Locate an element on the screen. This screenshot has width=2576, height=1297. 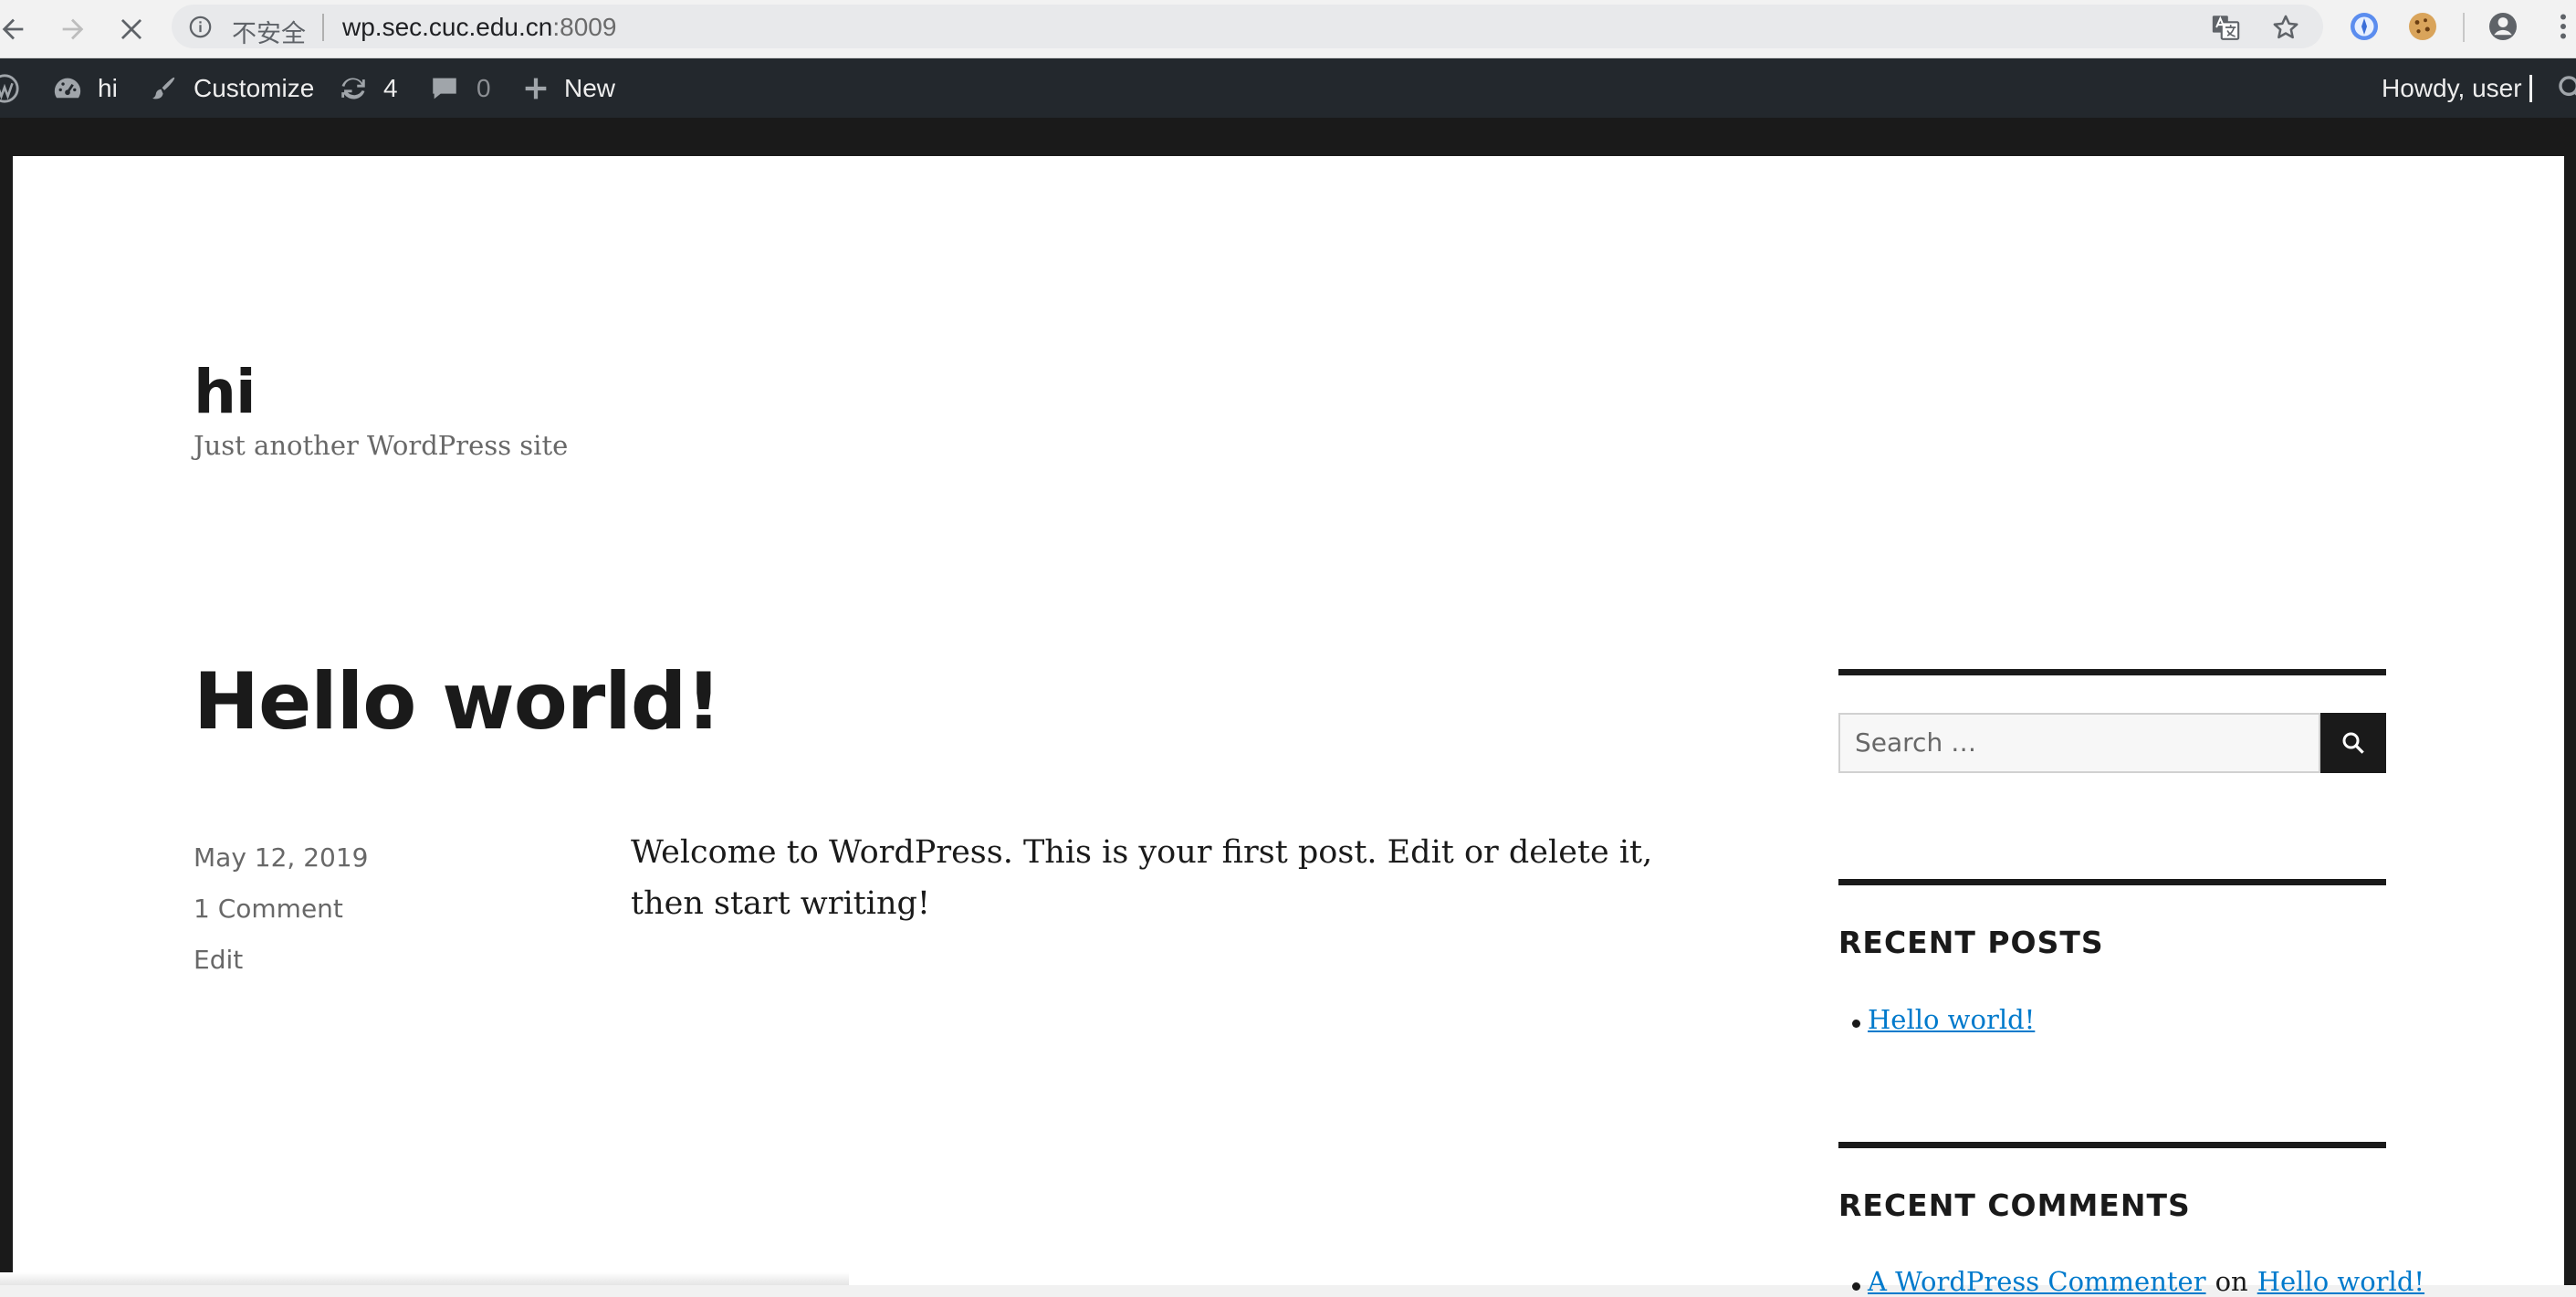
post-edit-link: Edit is located at coordinates (219, 960).